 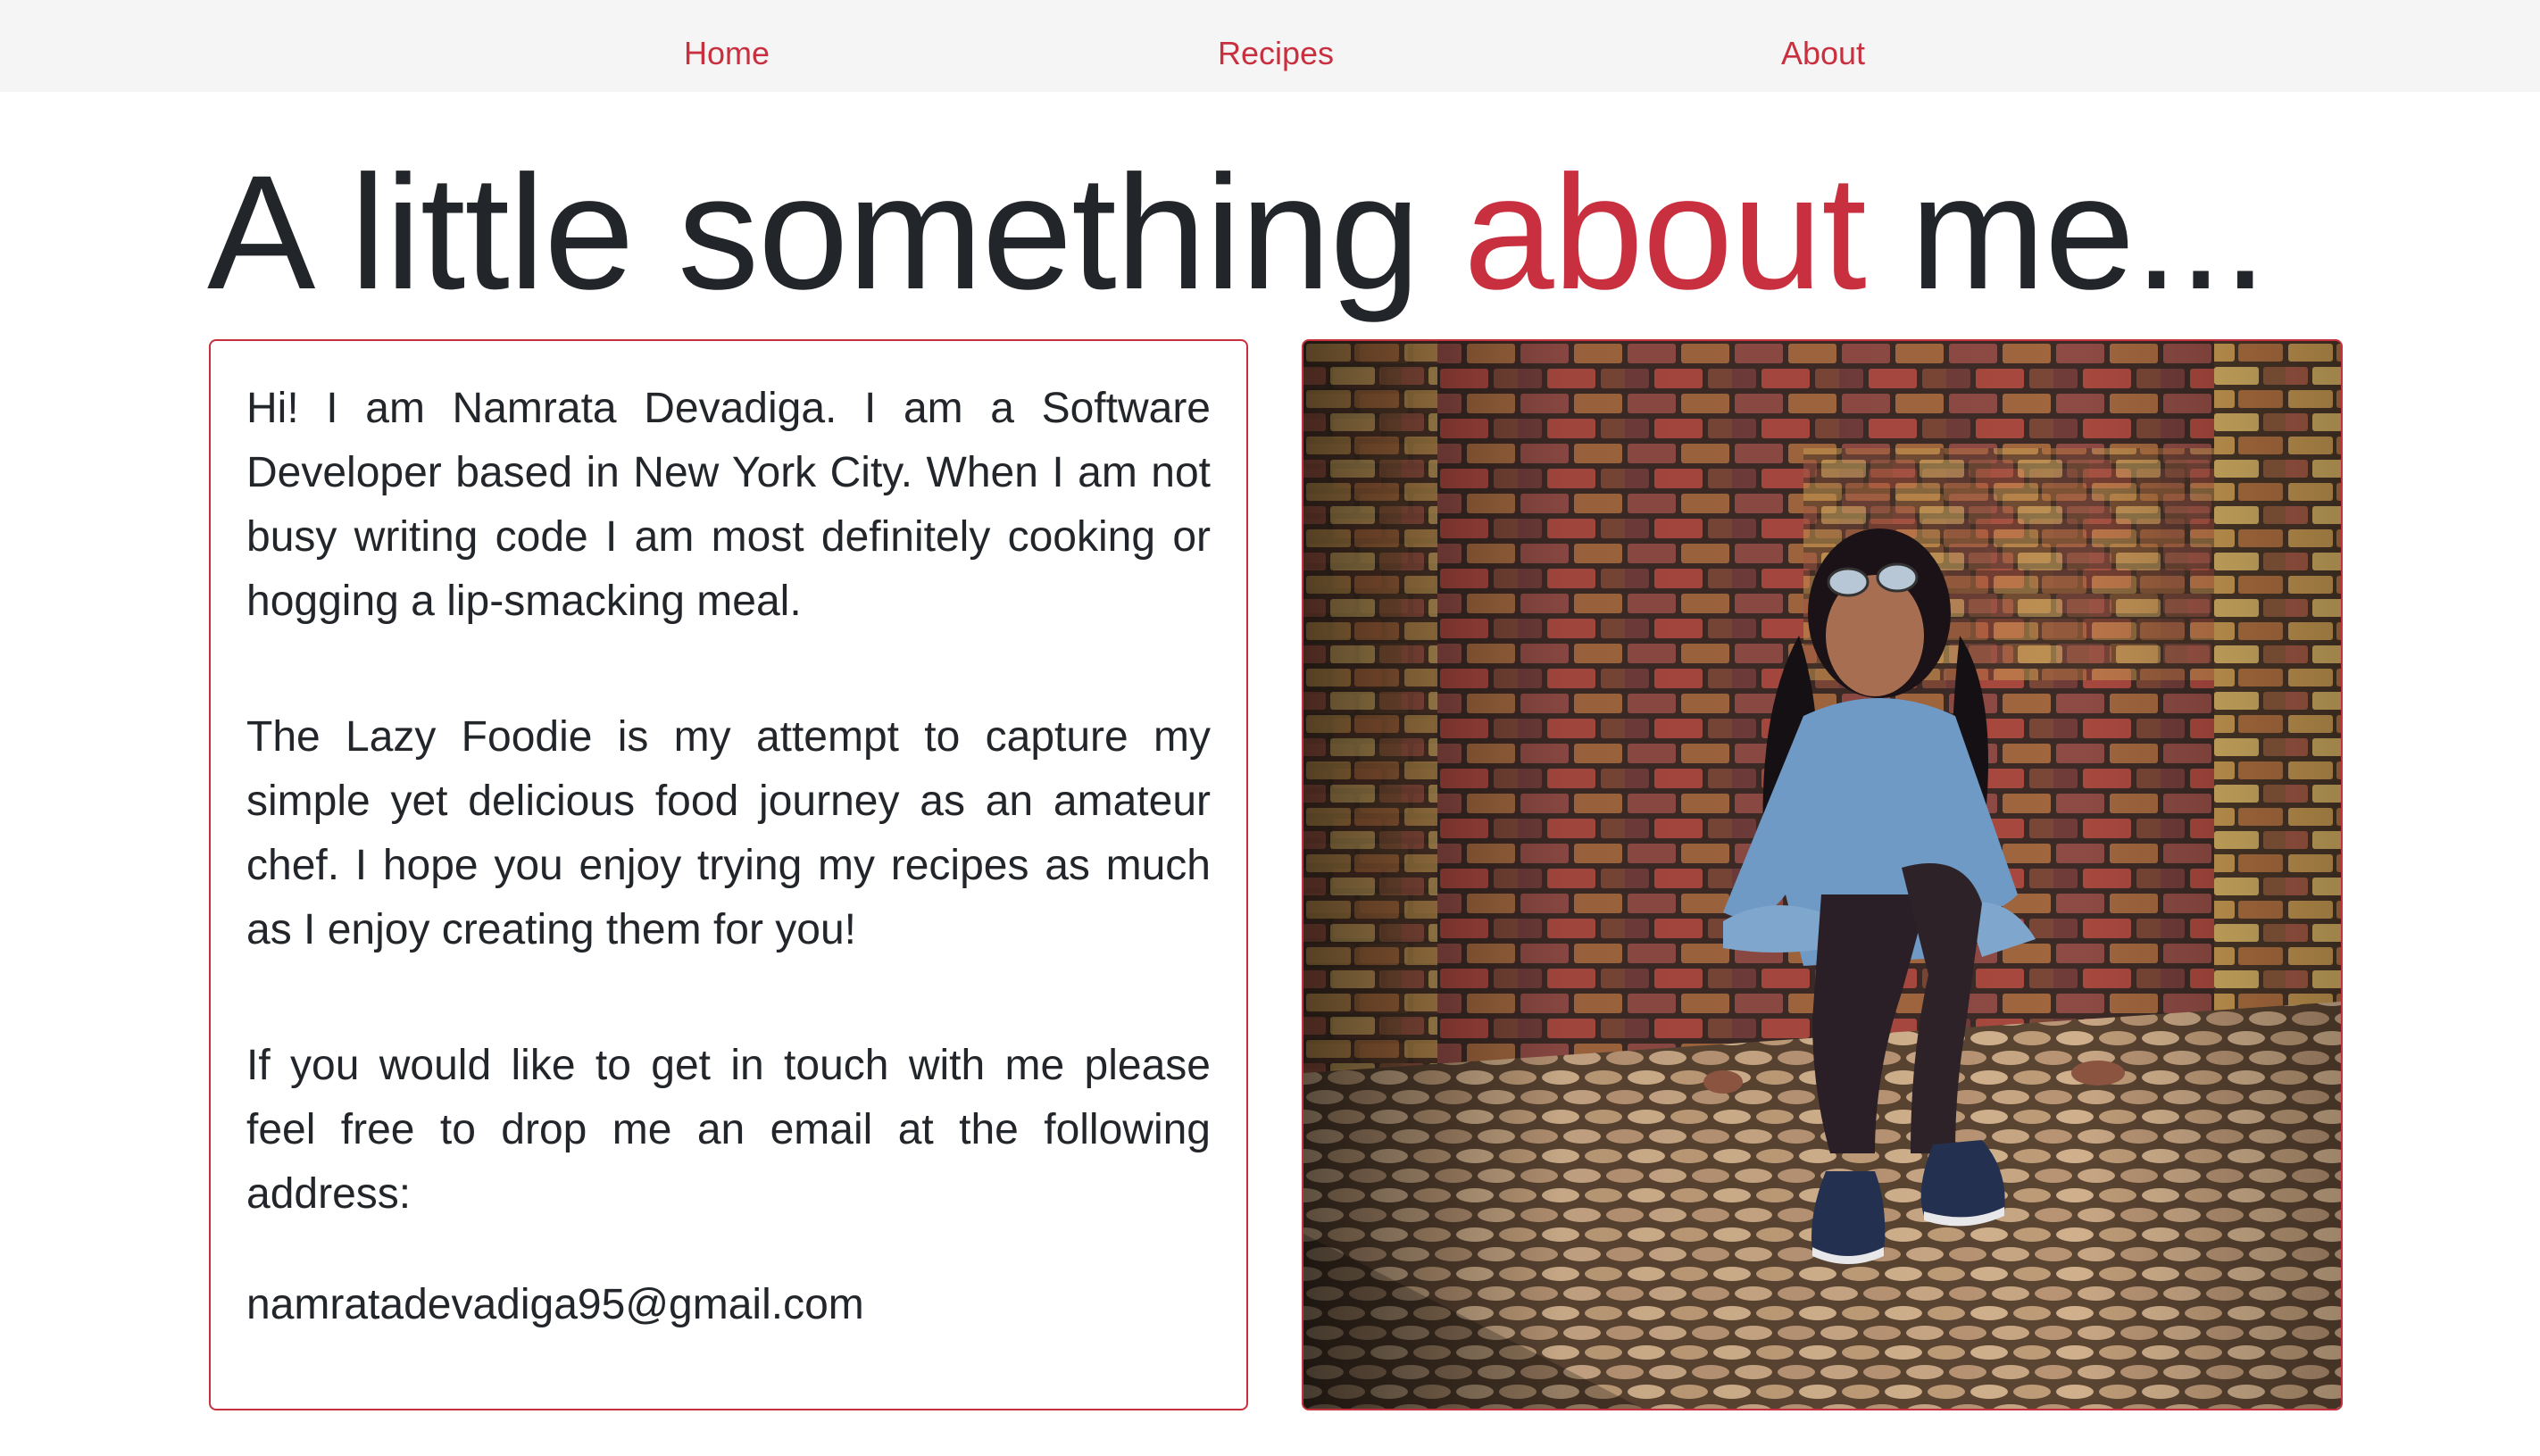 I want to click on nav-about-link: About, so click(x=1823, y=53).